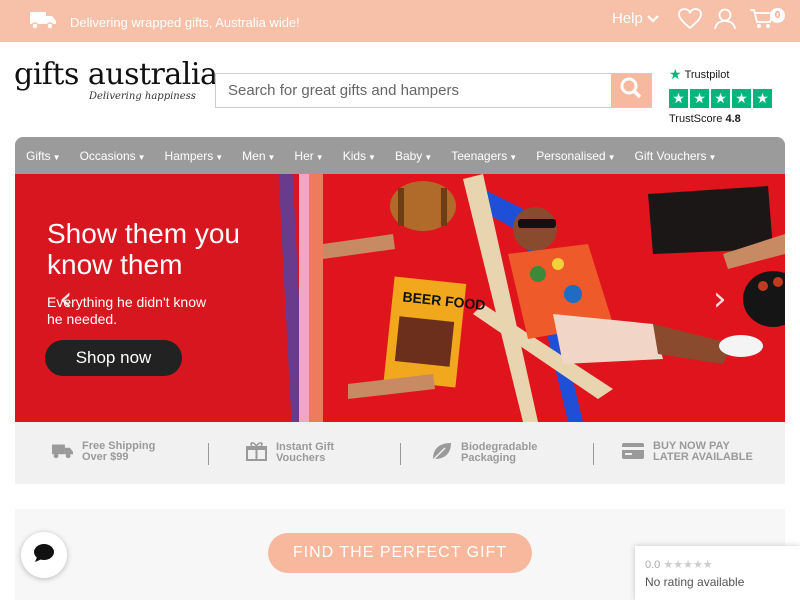 The width and height of the screenshot is (800, 600). What do you see at coordinates (441, 452) in the screenshot?
I see `leaf-icon` at bounding box center [441, 452].